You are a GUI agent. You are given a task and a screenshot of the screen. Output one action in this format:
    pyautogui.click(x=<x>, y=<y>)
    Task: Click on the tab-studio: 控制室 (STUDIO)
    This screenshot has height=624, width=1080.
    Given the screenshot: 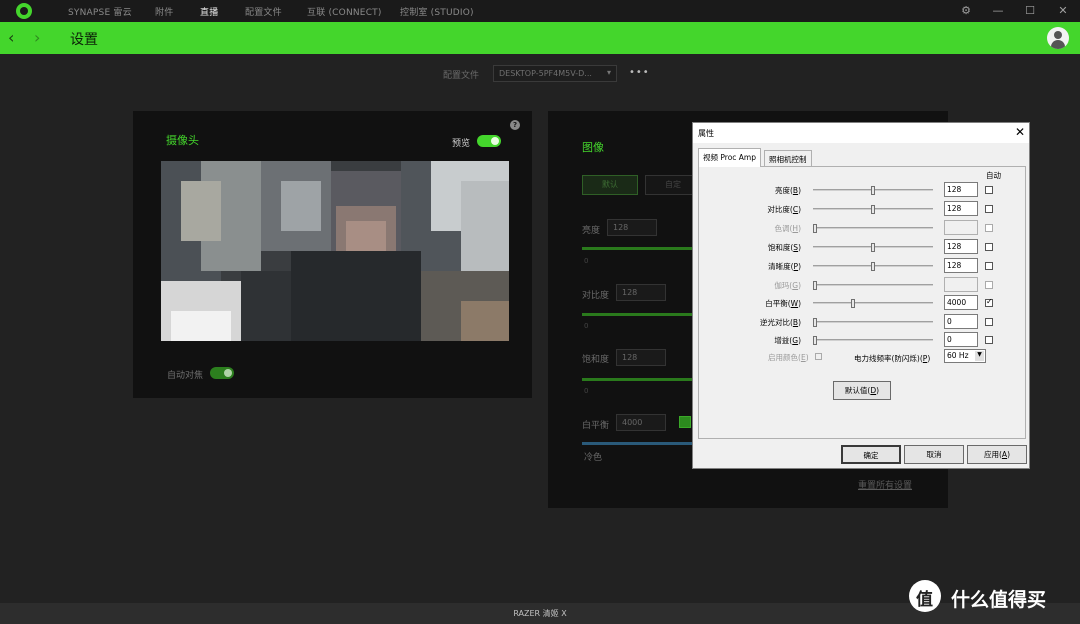 What is the action you would take?
    pyautogui.click(x=437, y=11)
    